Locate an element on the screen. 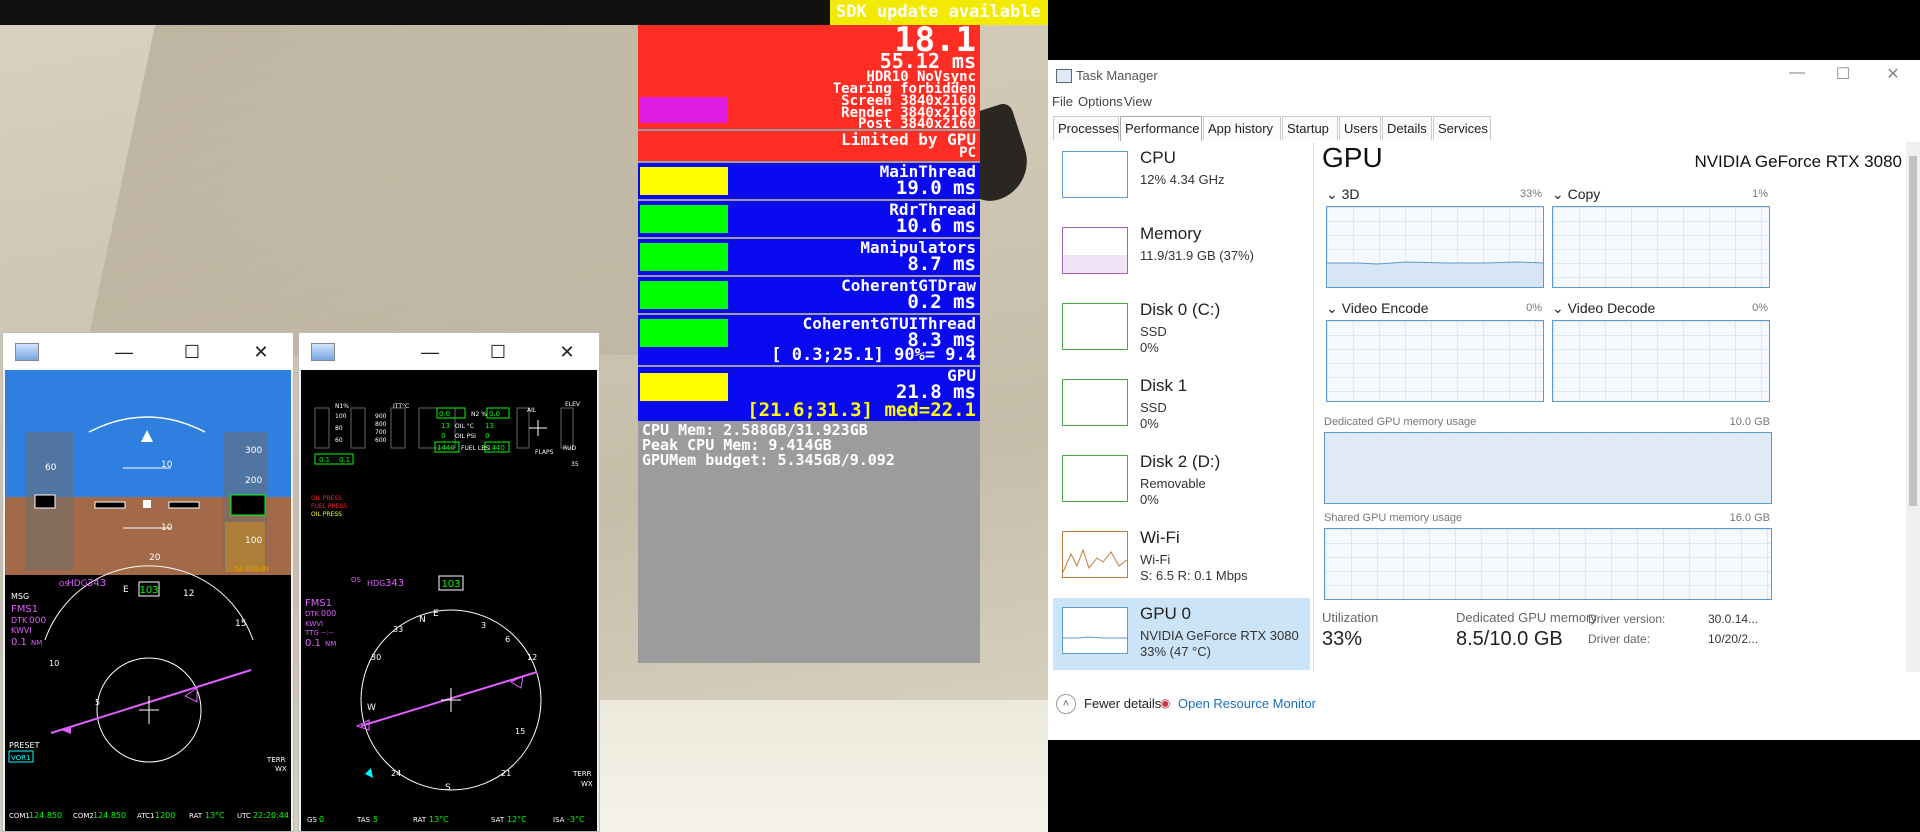 The image size is (1920, 832). resource-detail: 12% 4.34 GHz is located at coordinates (1182, 179).